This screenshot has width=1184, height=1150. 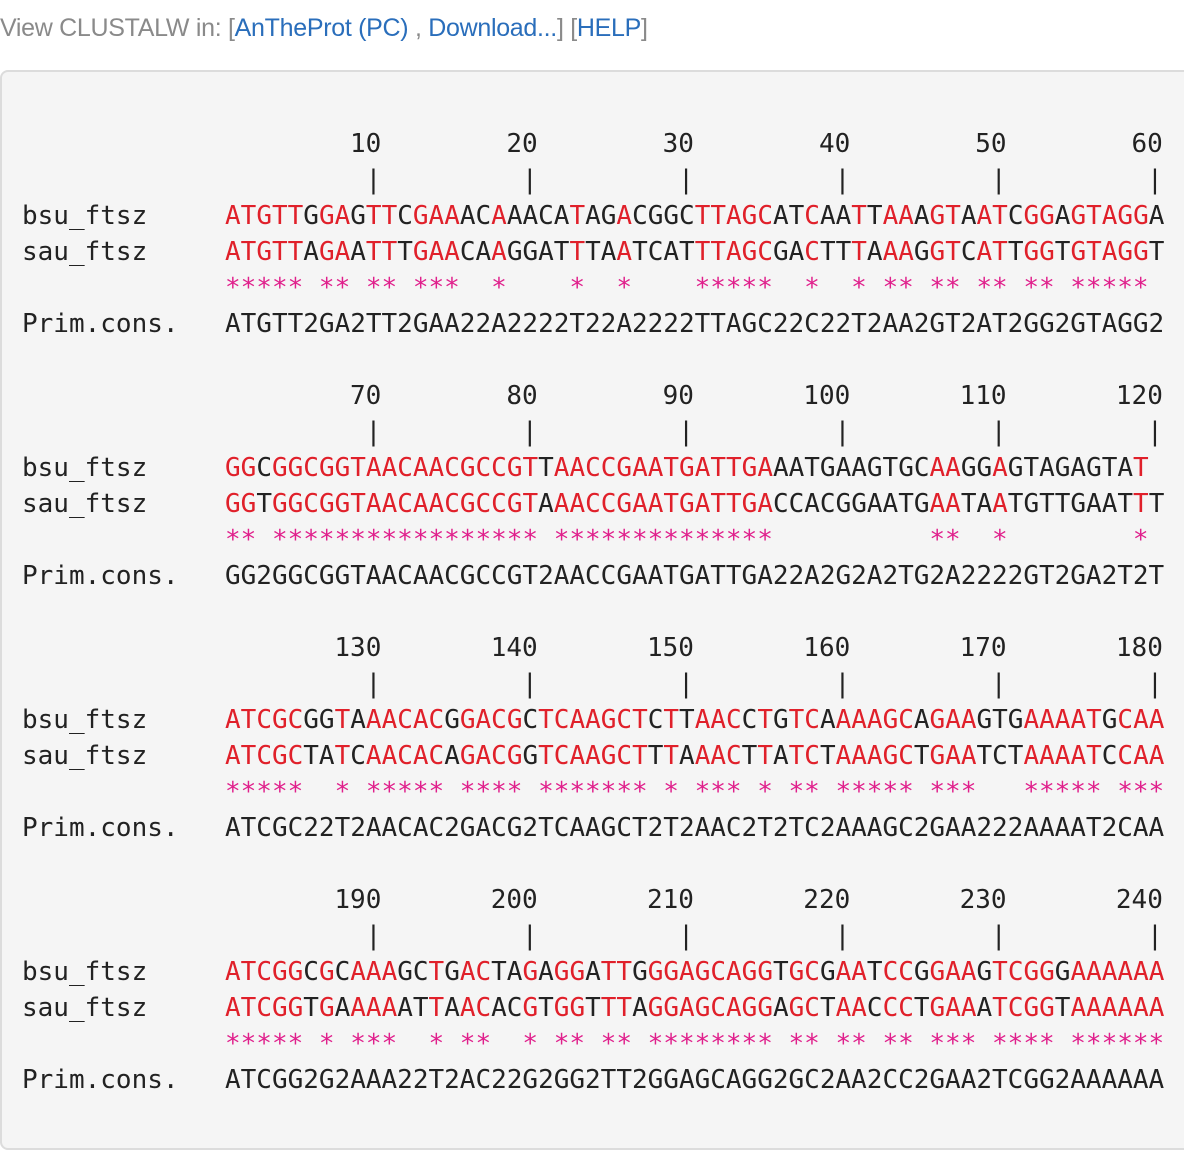 What do you see at coordinates (827, 648) in the screenshot?
I see `position-number: 160` at bounding box center [827, 648].